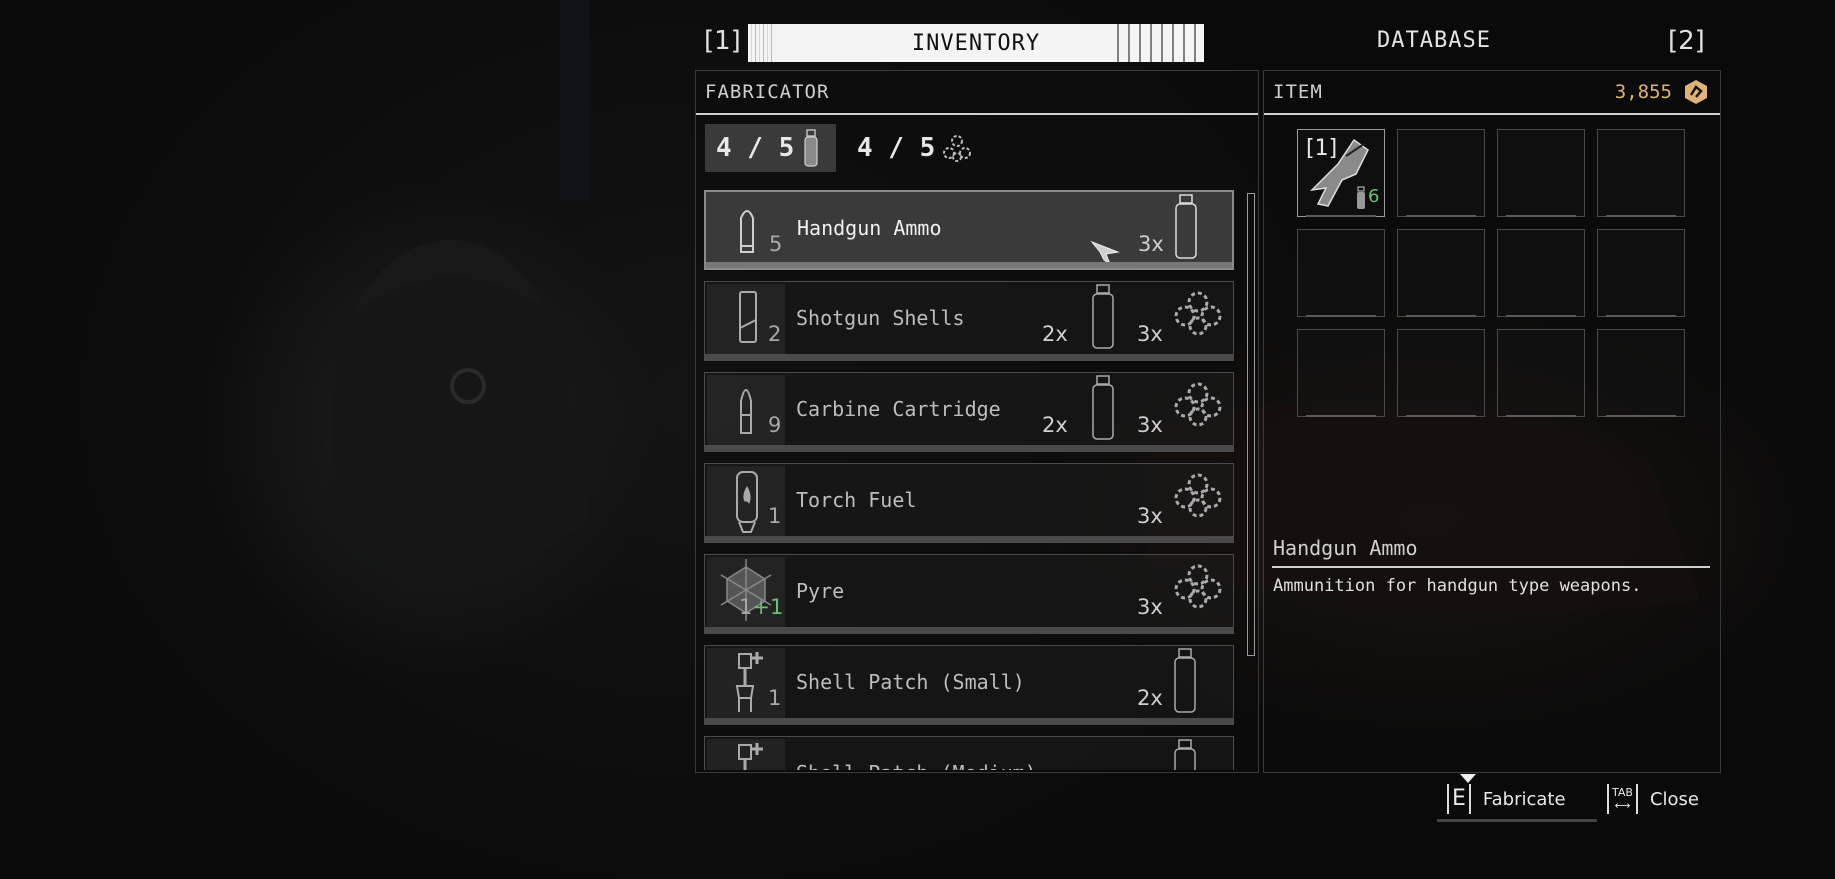  I want to click on item-description-title: Handgun Ammo, so click(1345, 548).